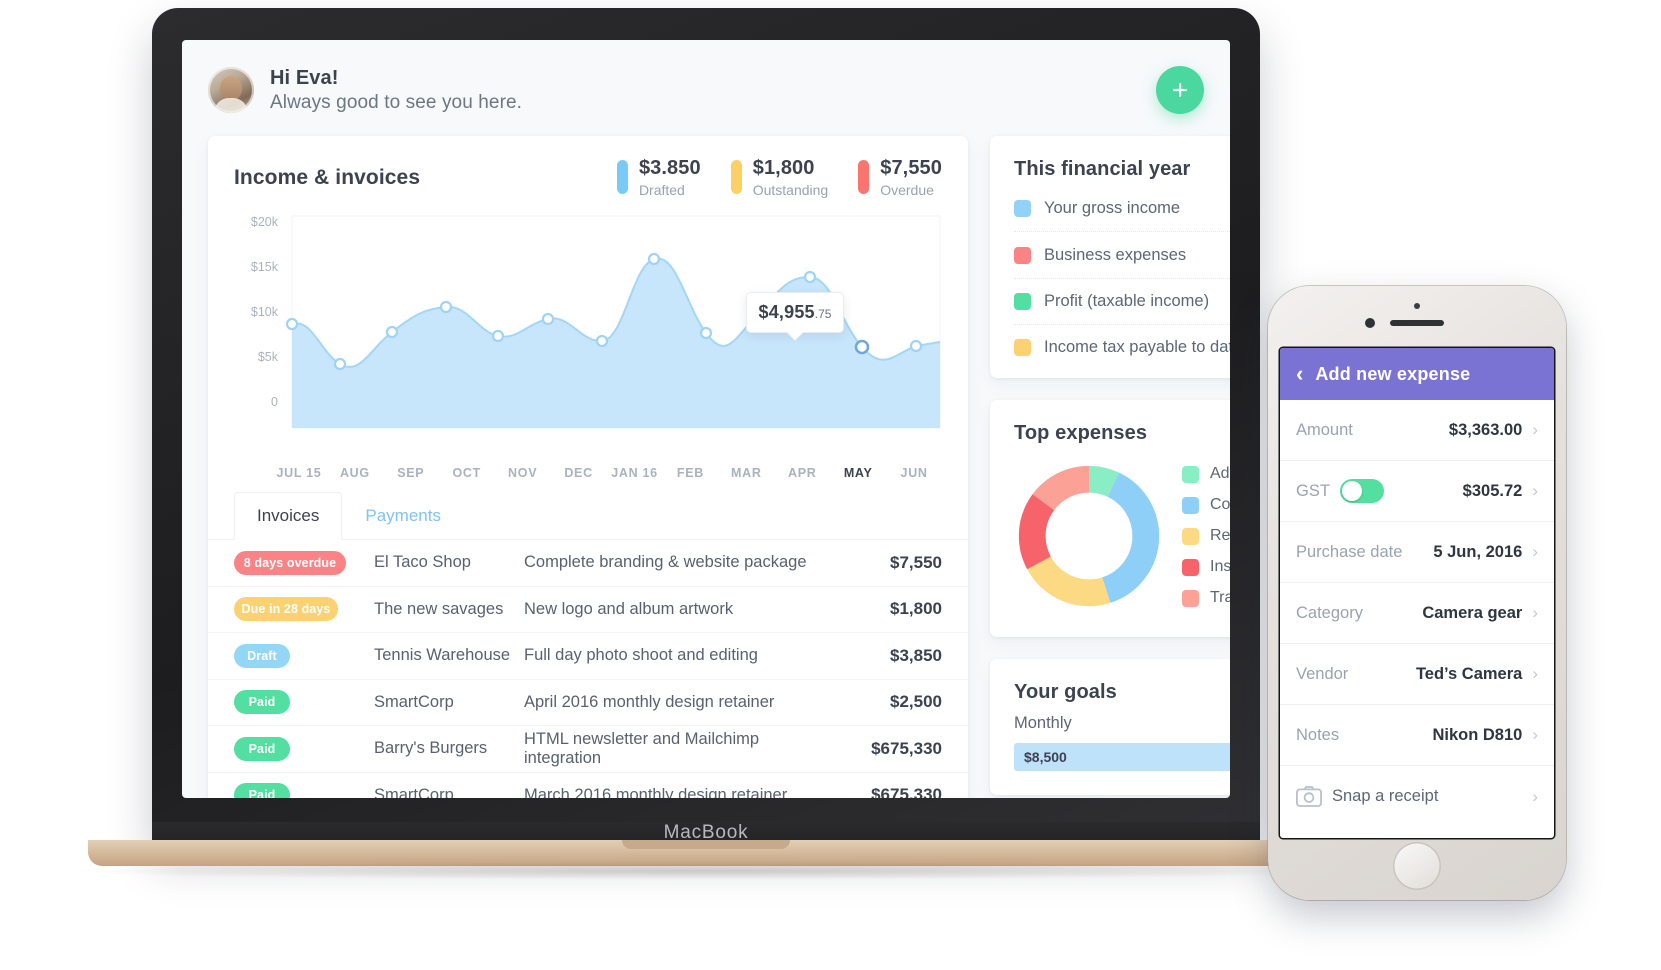 The height and width of the screenshot is (970, 1661). I want to click on plus-icon, so click(1180, 90).